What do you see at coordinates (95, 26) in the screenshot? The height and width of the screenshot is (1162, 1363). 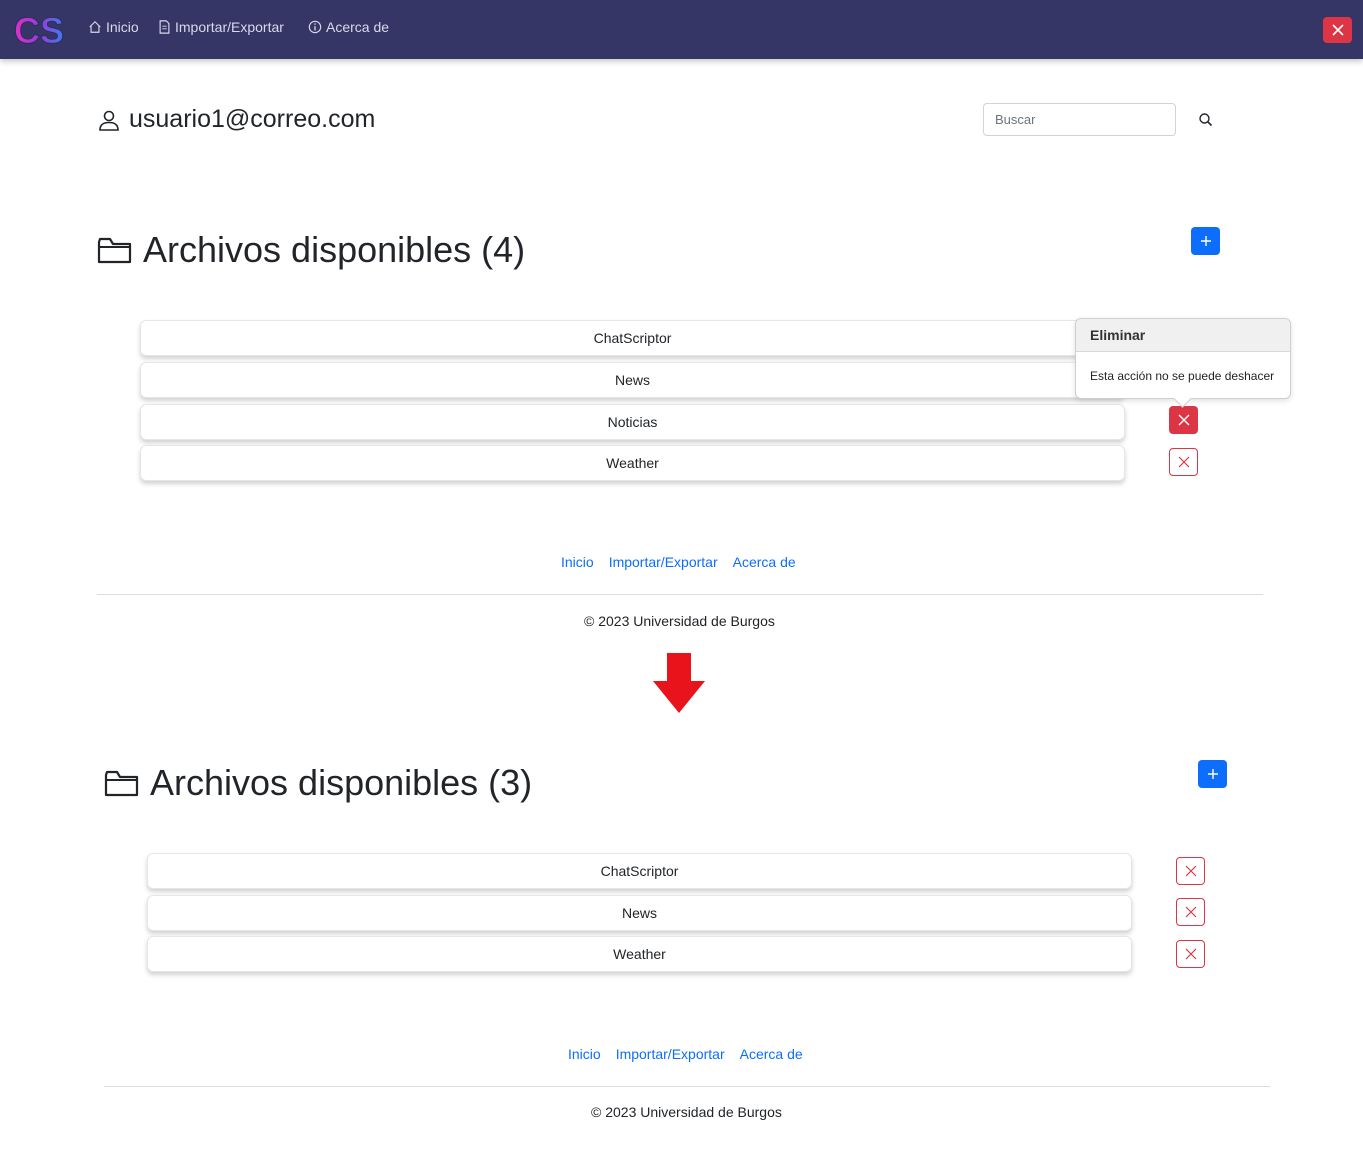 I see `house-icon` at bounding box center [95, 26].